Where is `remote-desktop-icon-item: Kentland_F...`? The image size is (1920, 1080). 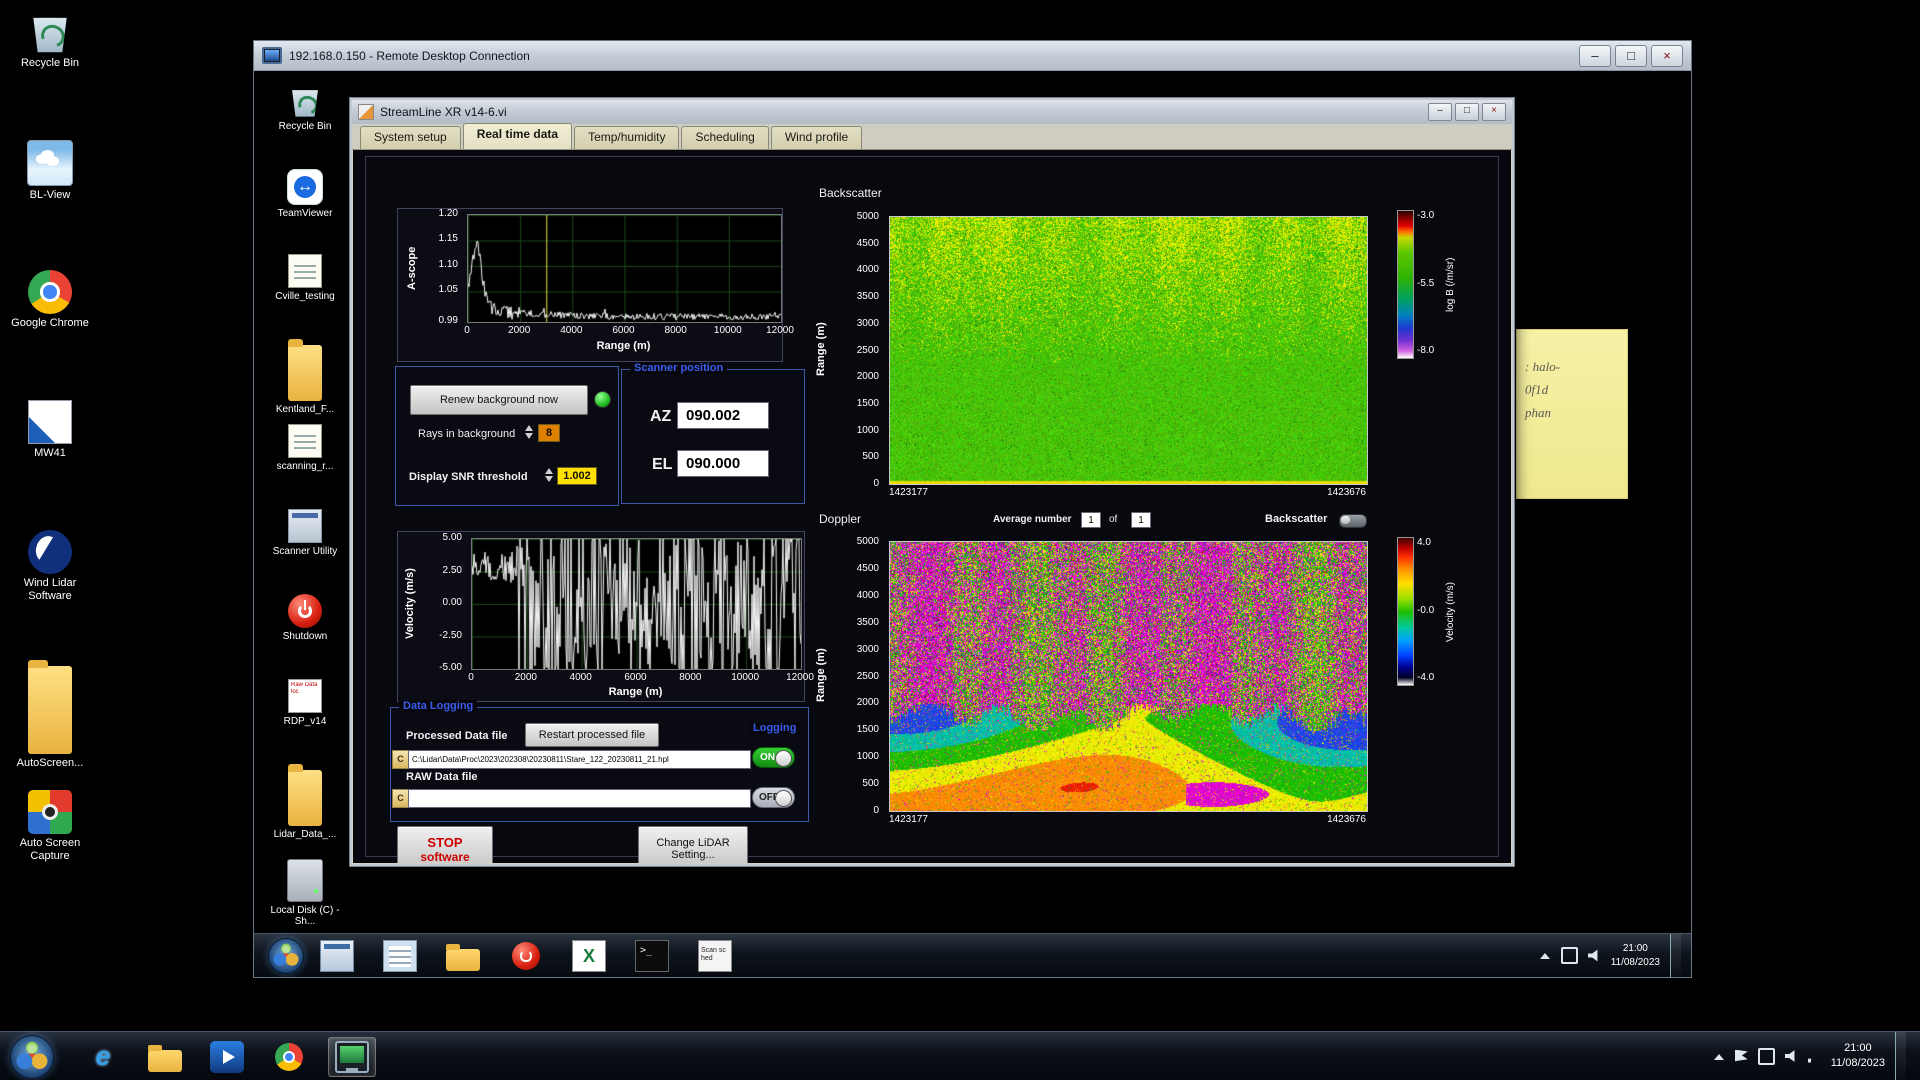
remote-desktop-icon-item: Kentland_F... is located at coordinates (305, 376).